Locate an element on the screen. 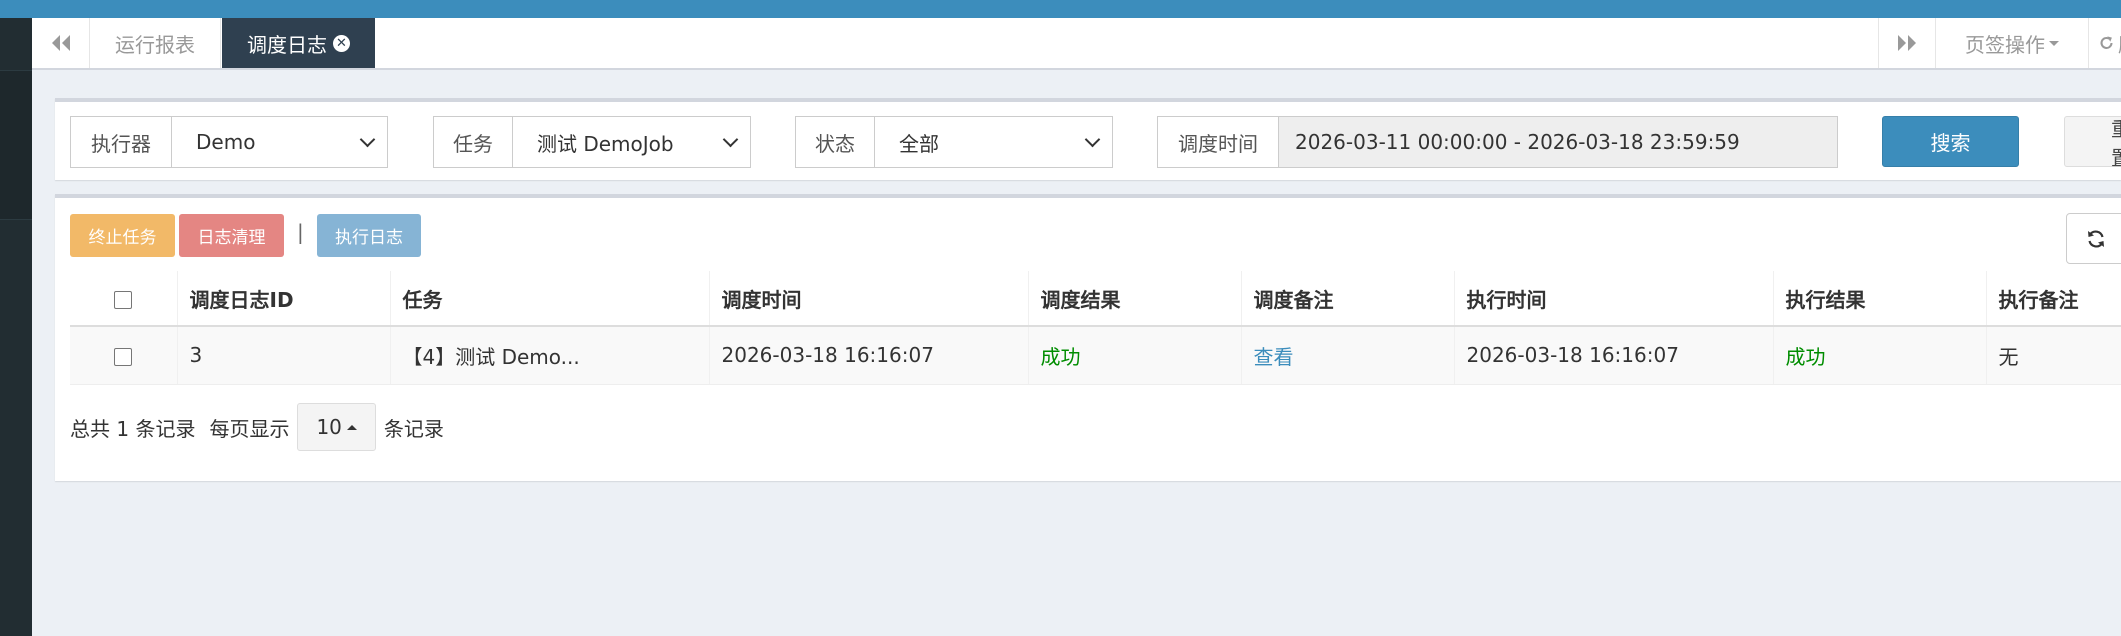  tab-label: 运行报表 is located at coordinates (155, 44).